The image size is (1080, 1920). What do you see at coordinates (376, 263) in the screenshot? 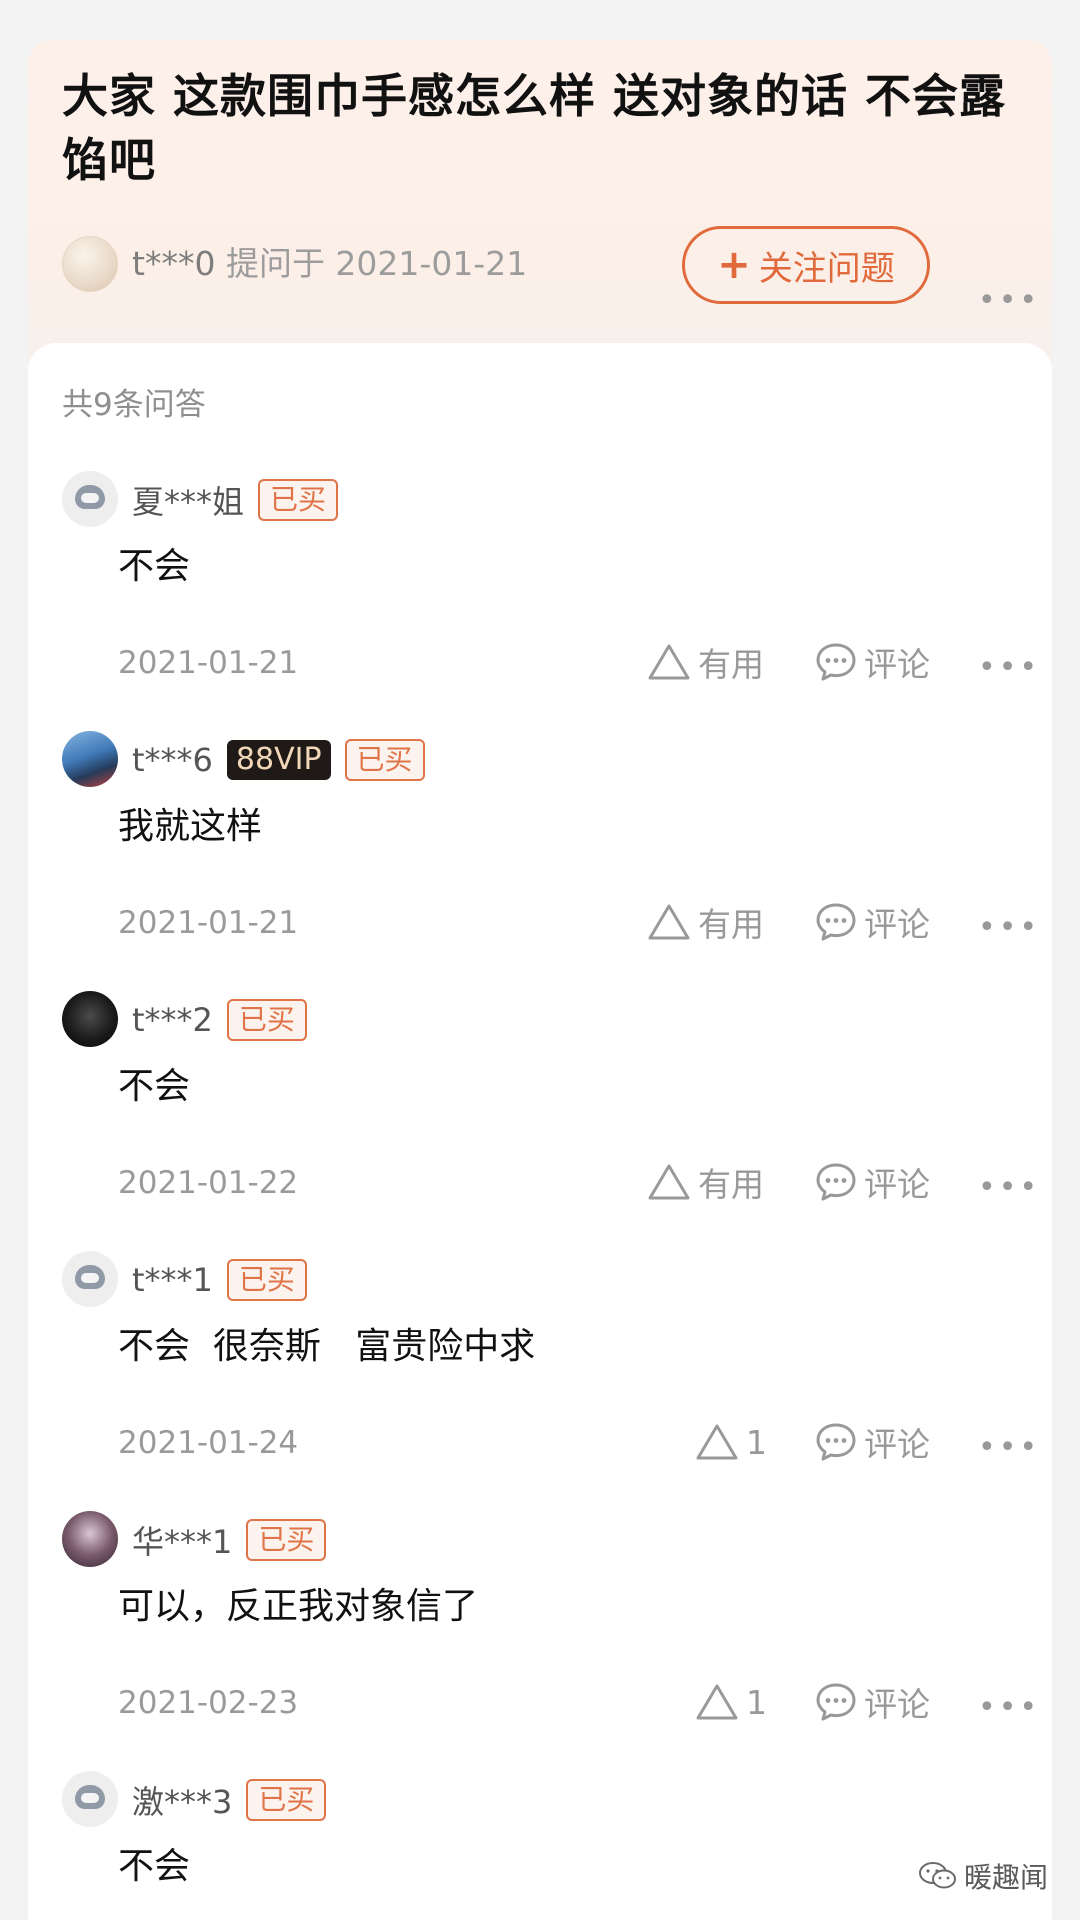
I see `asked-date: 提问于 2021-01-21` at bounding box center [376, 263].